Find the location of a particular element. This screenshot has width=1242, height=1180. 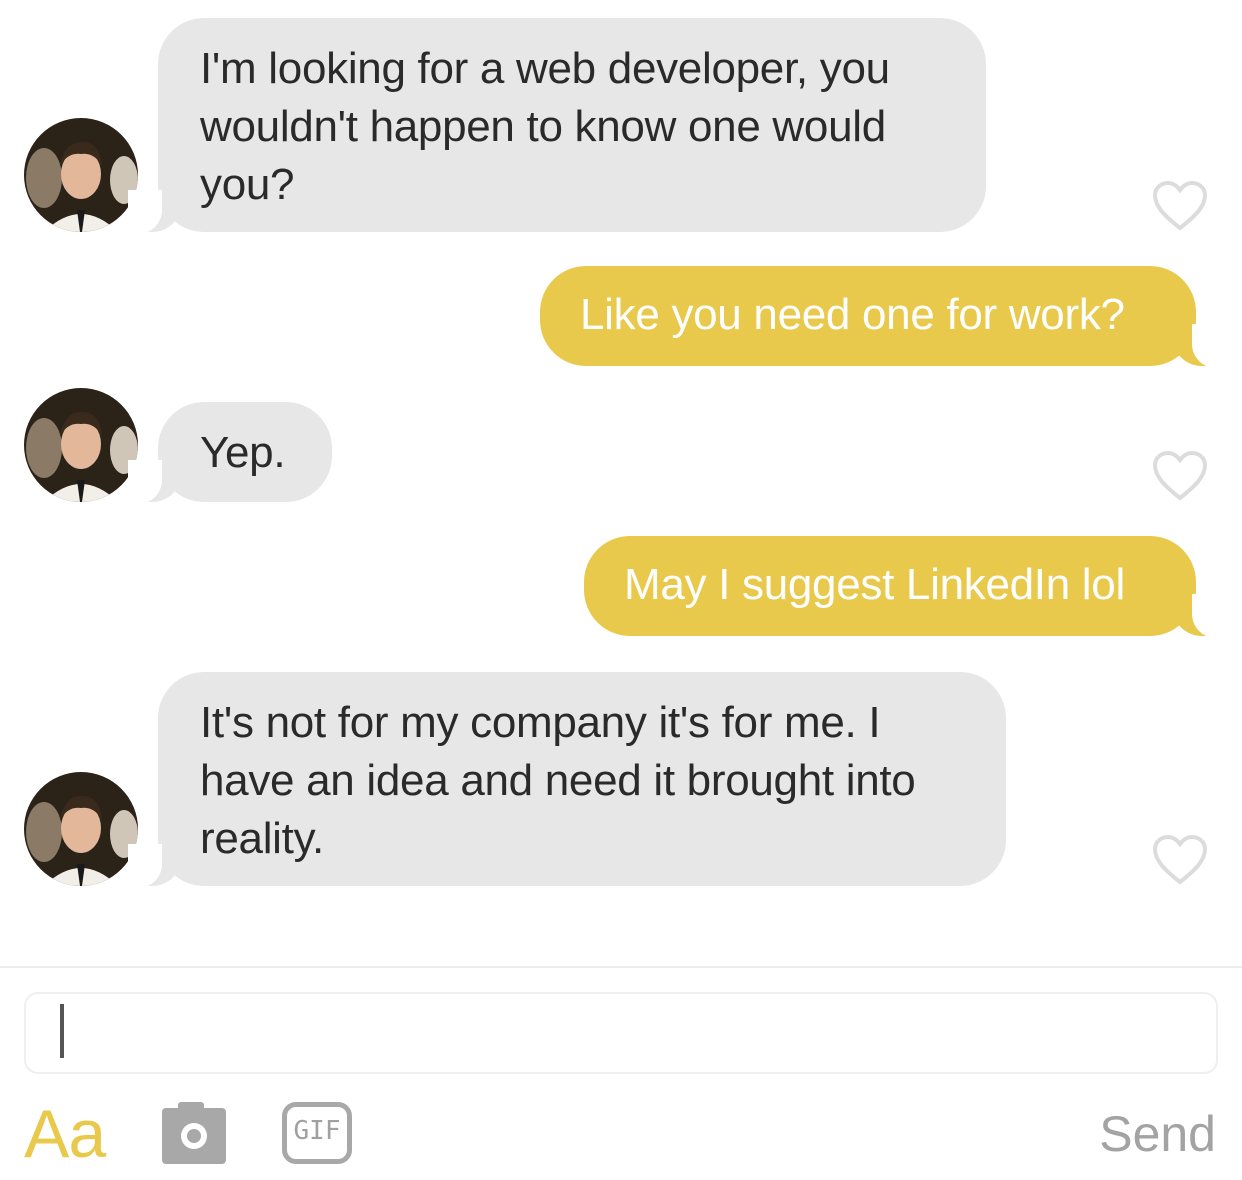

incoming-message-bubble: Yep. is located at coordinates (230, 453).